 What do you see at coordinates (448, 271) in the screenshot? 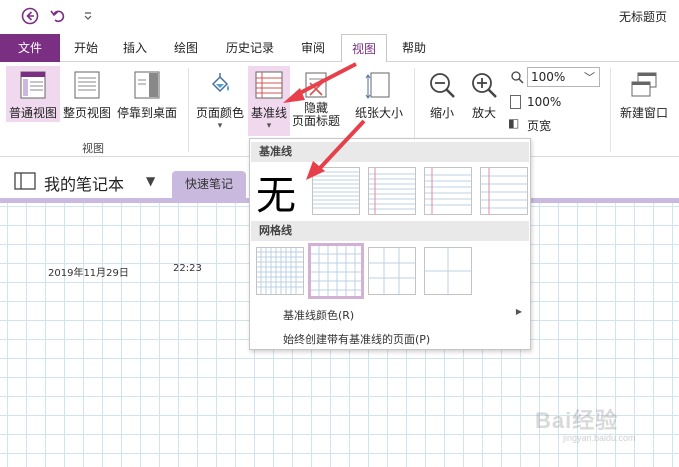
I see `grid-xlarge-option` at bounding box center [448, 271].